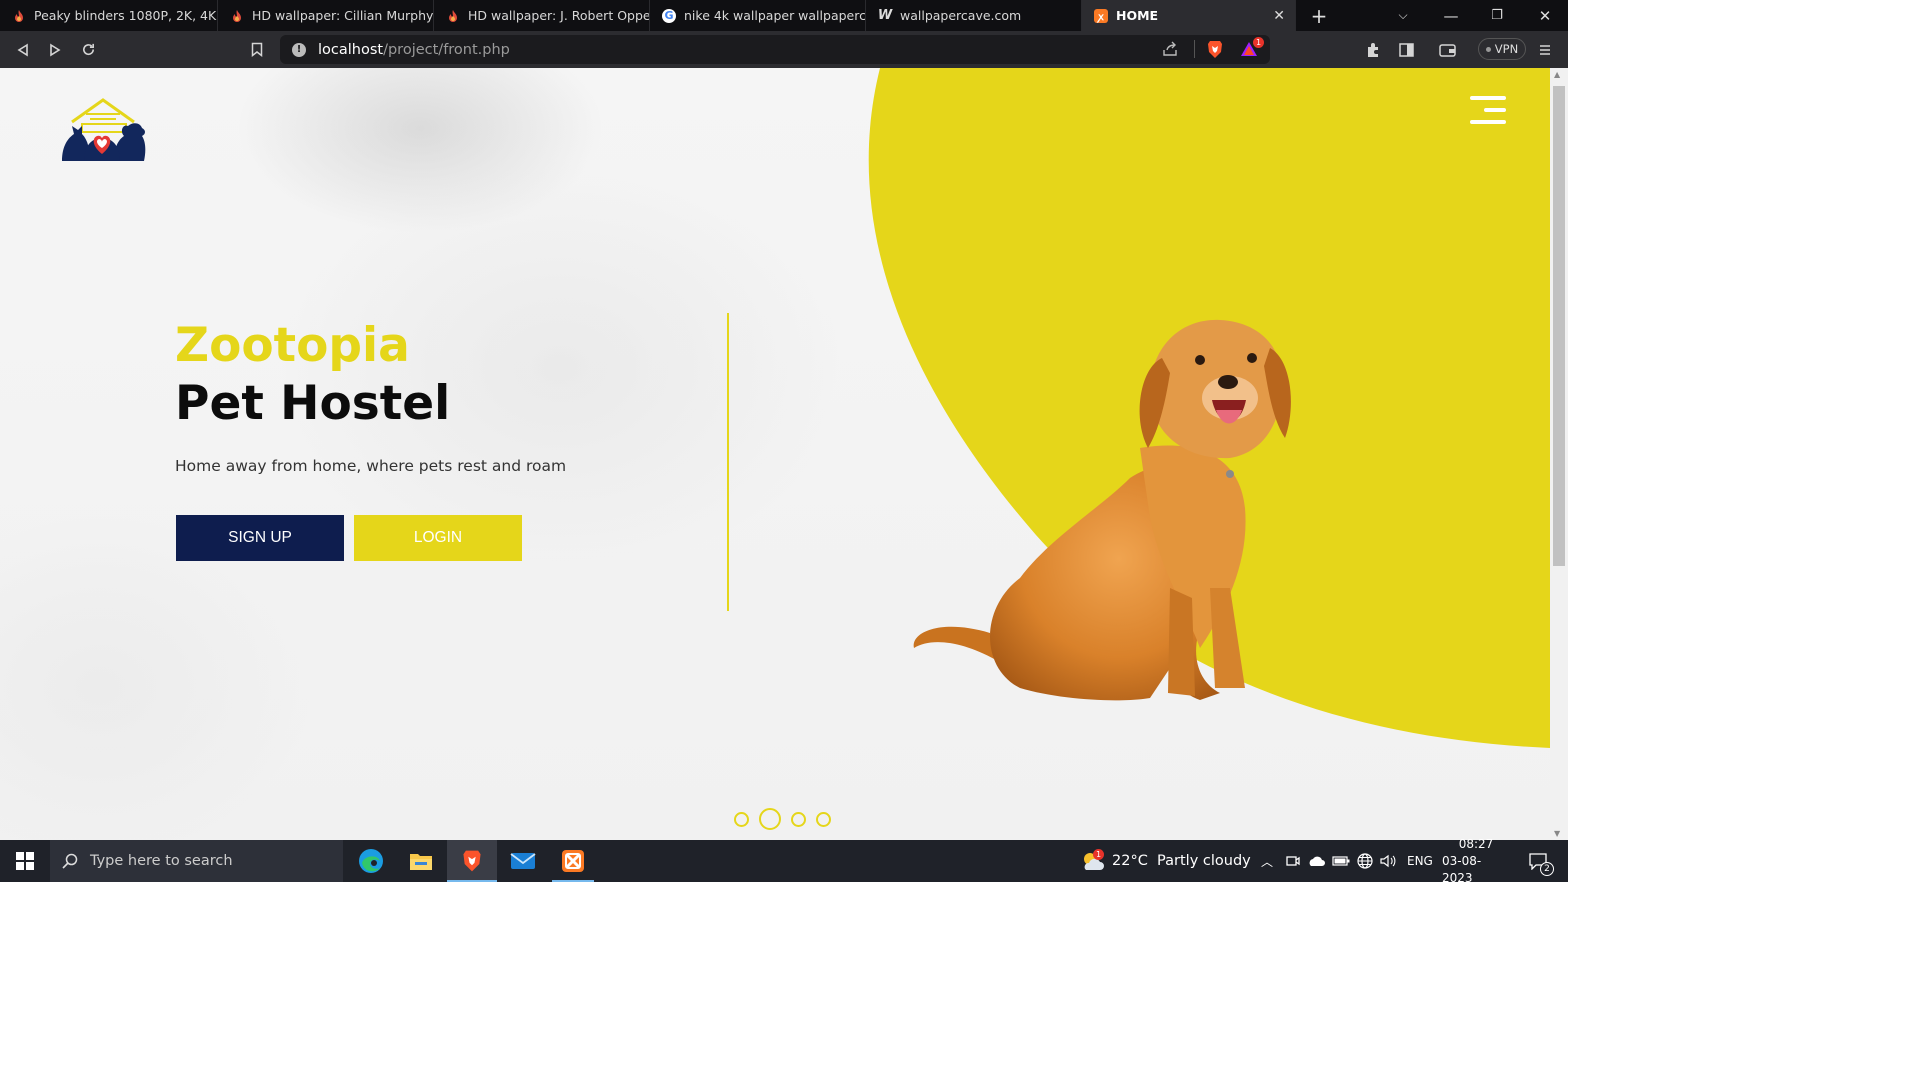  I want to click on tab-title: Peaky blinders 1080P, 2K, 4K, 5K, so click(125, 15).